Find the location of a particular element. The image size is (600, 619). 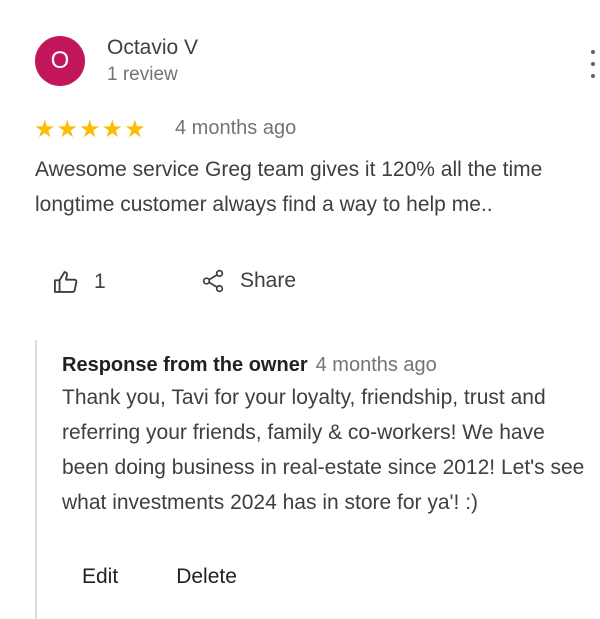

delete-button: Delete is located at coordinates (206, 577).